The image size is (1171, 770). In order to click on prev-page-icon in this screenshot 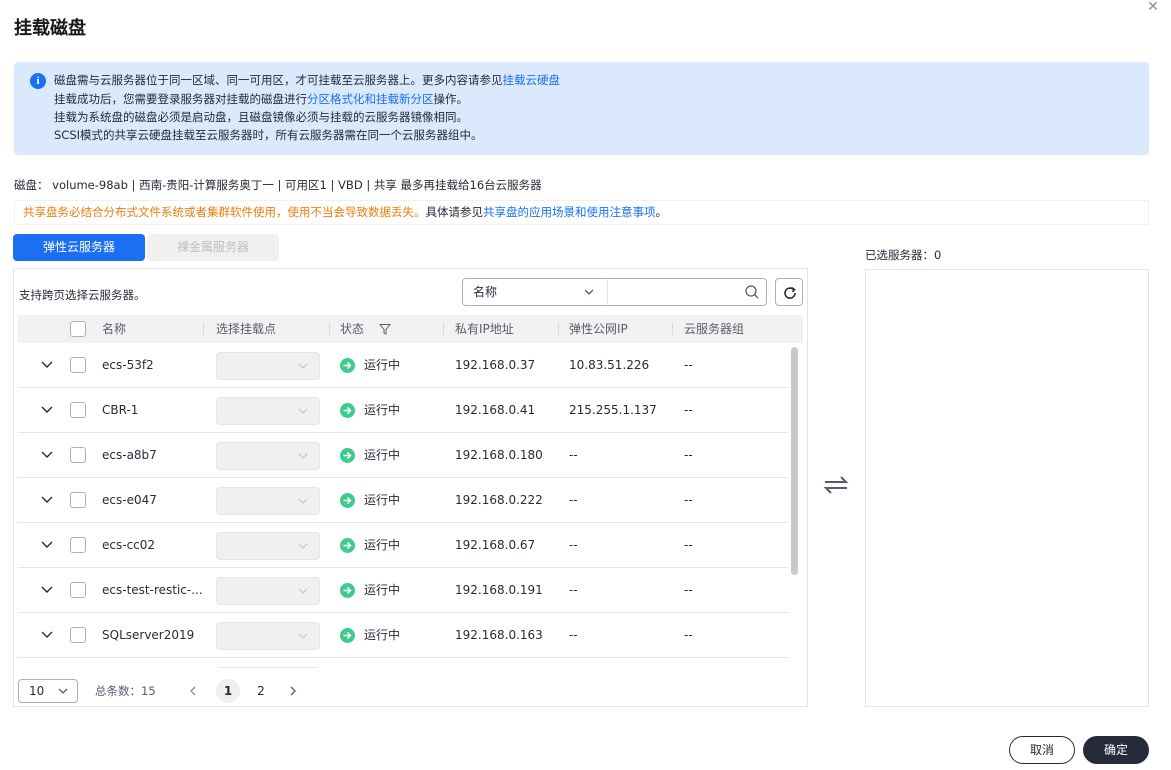, I will do `click(193, 691)`.